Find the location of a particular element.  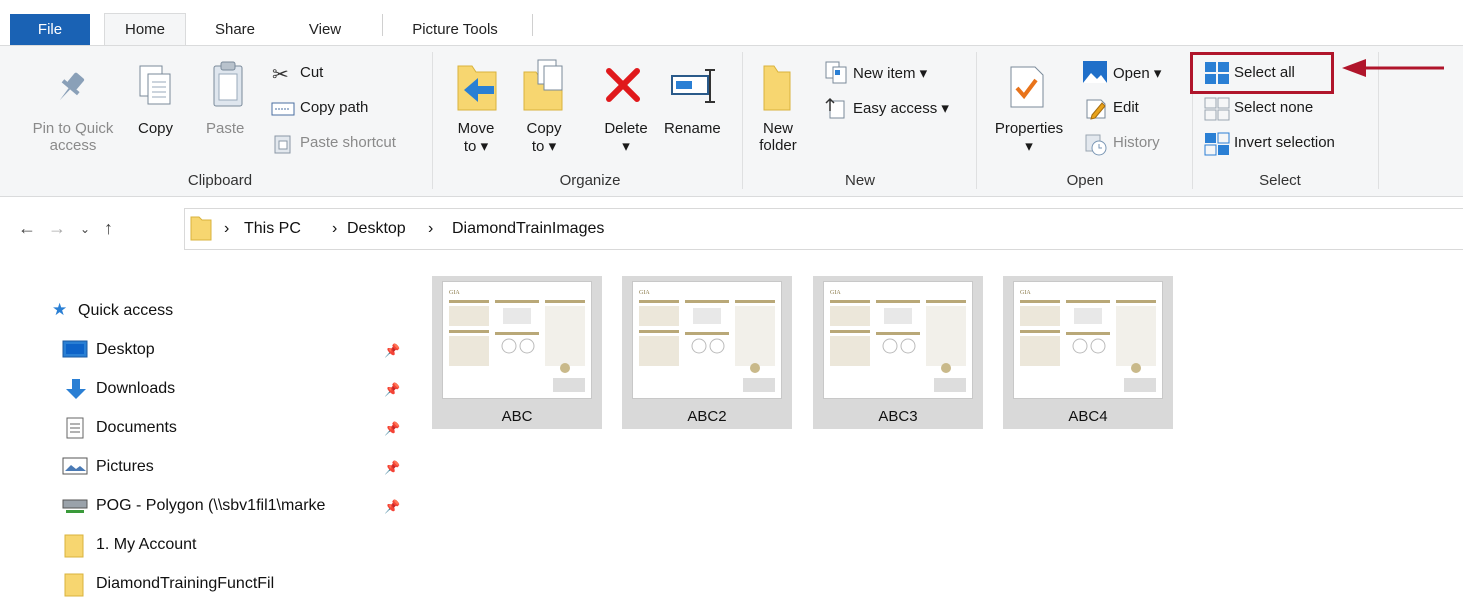

sidebar-item-desktop: Desktop is located at coordinates (125, 350).